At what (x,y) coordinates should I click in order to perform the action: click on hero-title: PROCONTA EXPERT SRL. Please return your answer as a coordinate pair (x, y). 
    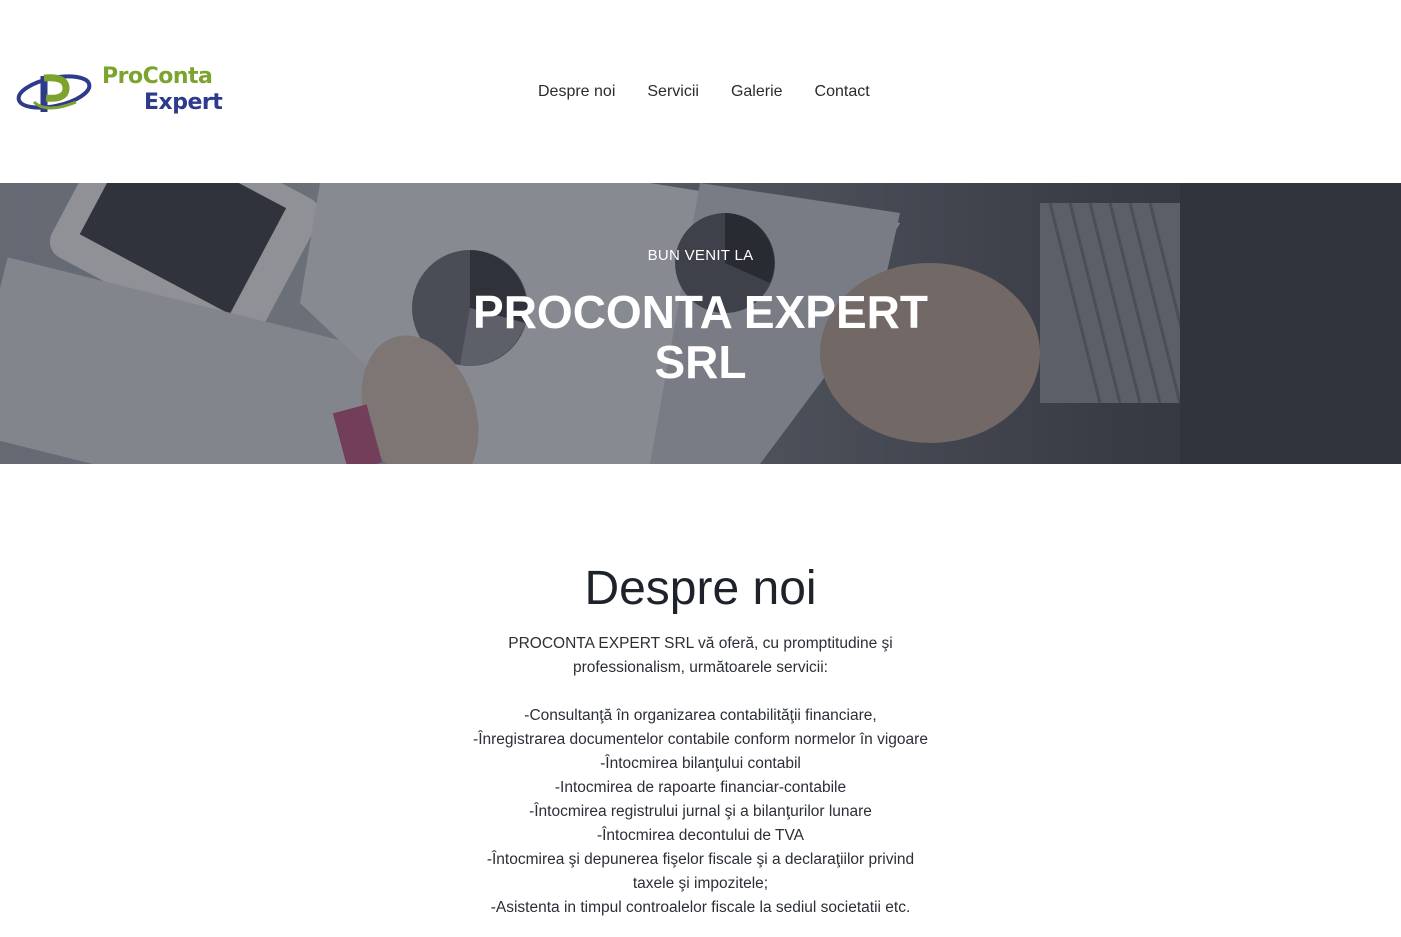
    Looking at the image, I should click on (700, 337).